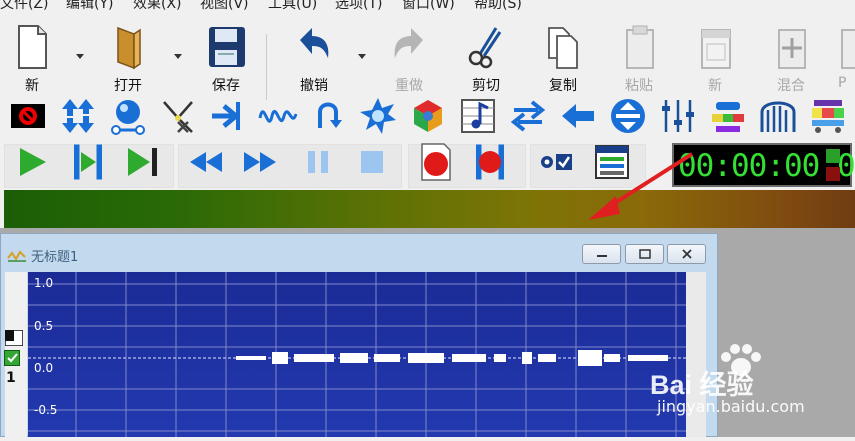 The height and width of the screenshot is (441, 855). What do you see at coordinates (128, 59) in the screenshot?
I see `open-button: 打开` at bounding box center [128, 59].